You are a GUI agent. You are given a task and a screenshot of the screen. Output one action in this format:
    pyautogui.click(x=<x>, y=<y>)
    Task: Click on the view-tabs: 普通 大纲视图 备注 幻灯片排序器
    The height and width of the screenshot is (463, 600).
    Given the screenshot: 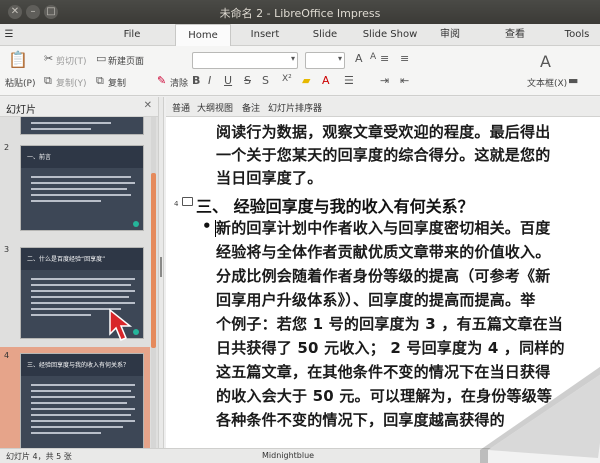 What is the action you would take?
    pyautogui.click(x=383, y=107)
    